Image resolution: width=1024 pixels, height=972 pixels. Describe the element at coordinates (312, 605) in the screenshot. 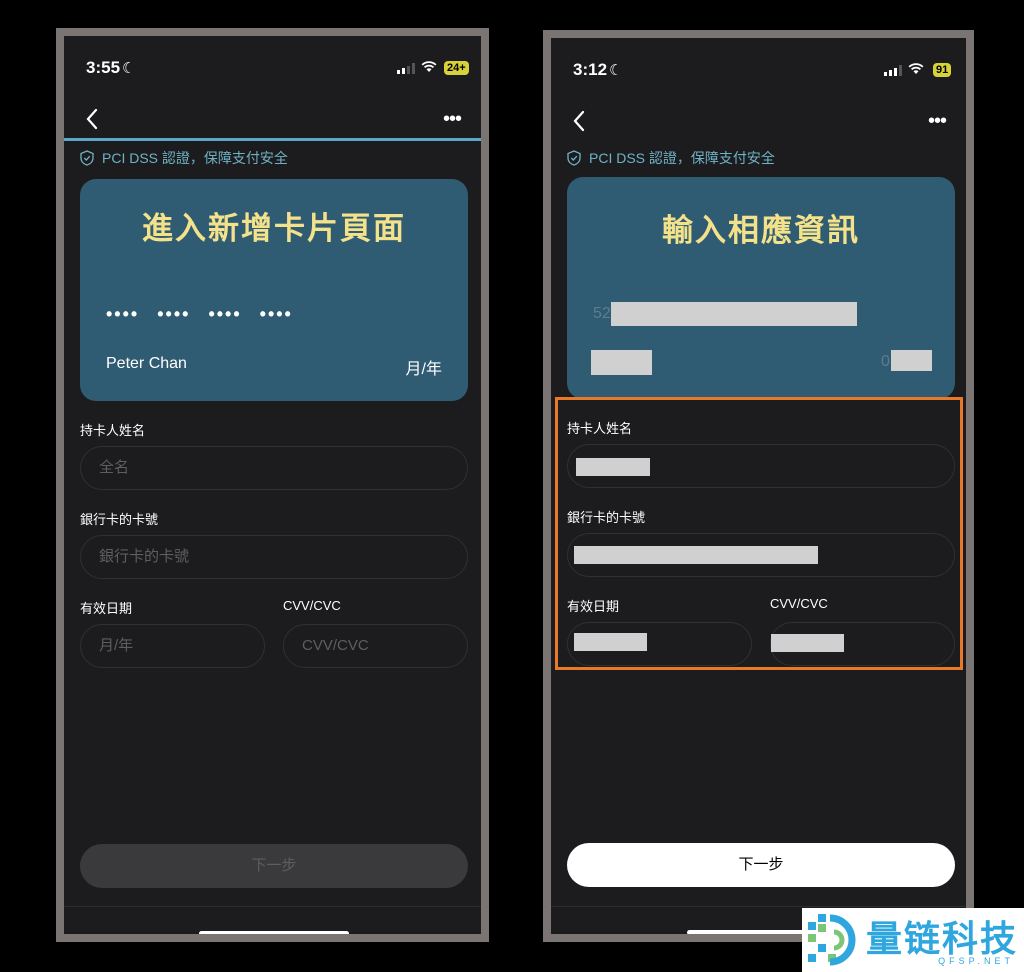

I see `cvv-label: CVV/CVC` at that location.